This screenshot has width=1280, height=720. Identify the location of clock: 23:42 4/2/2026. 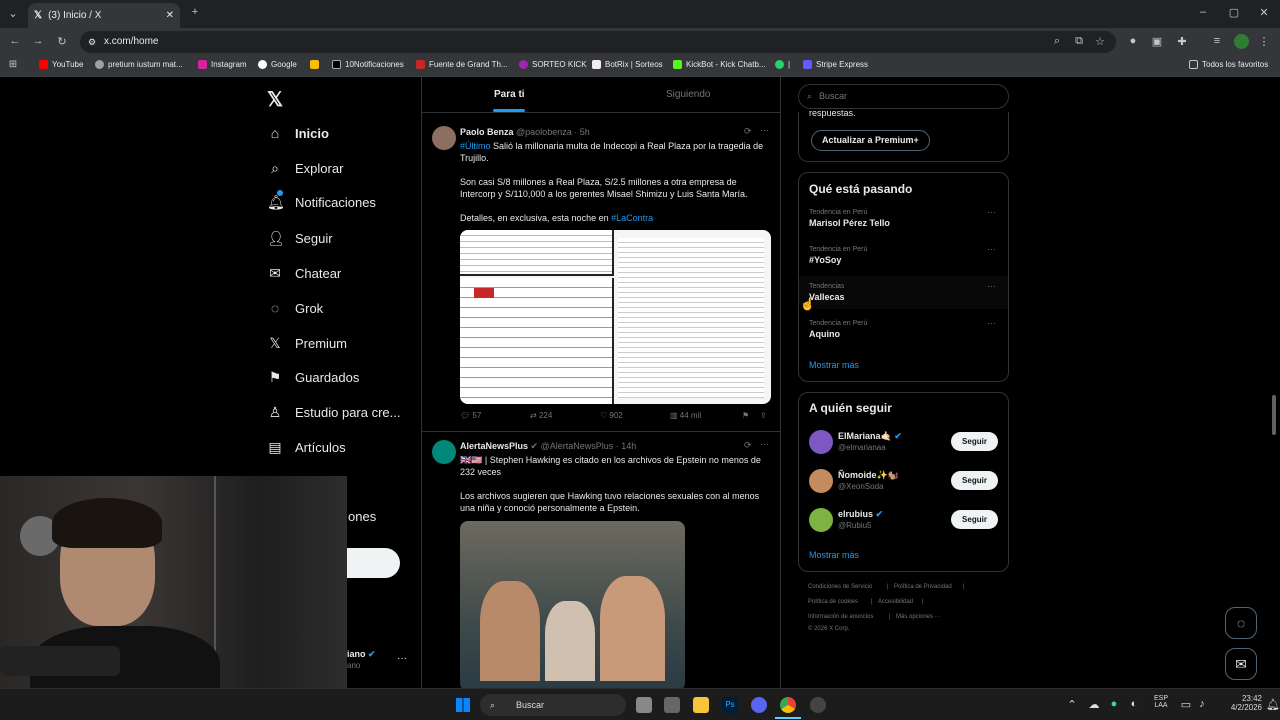
(1242, 703).